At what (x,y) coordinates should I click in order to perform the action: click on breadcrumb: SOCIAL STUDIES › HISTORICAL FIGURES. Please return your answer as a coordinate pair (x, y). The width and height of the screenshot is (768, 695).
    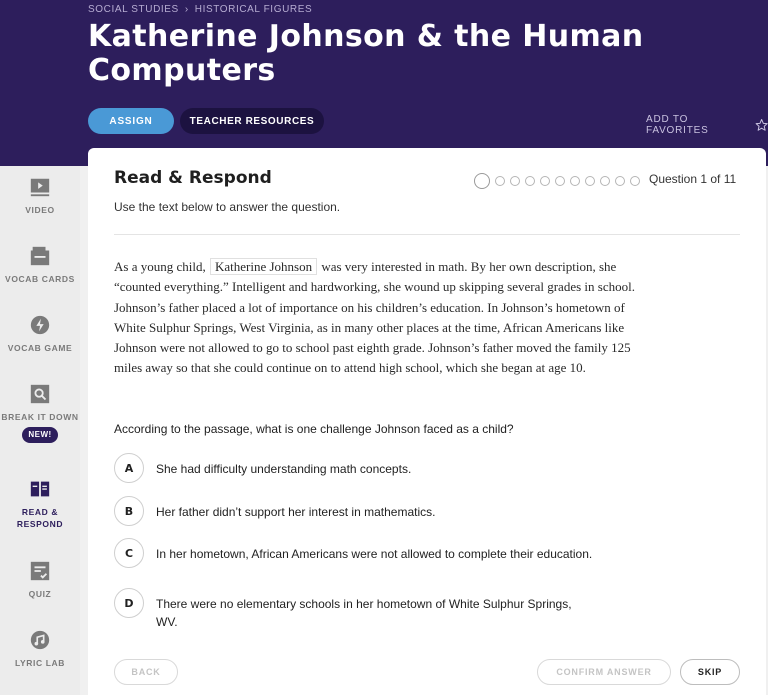
    Looking at the image, I should click on (200, 9).